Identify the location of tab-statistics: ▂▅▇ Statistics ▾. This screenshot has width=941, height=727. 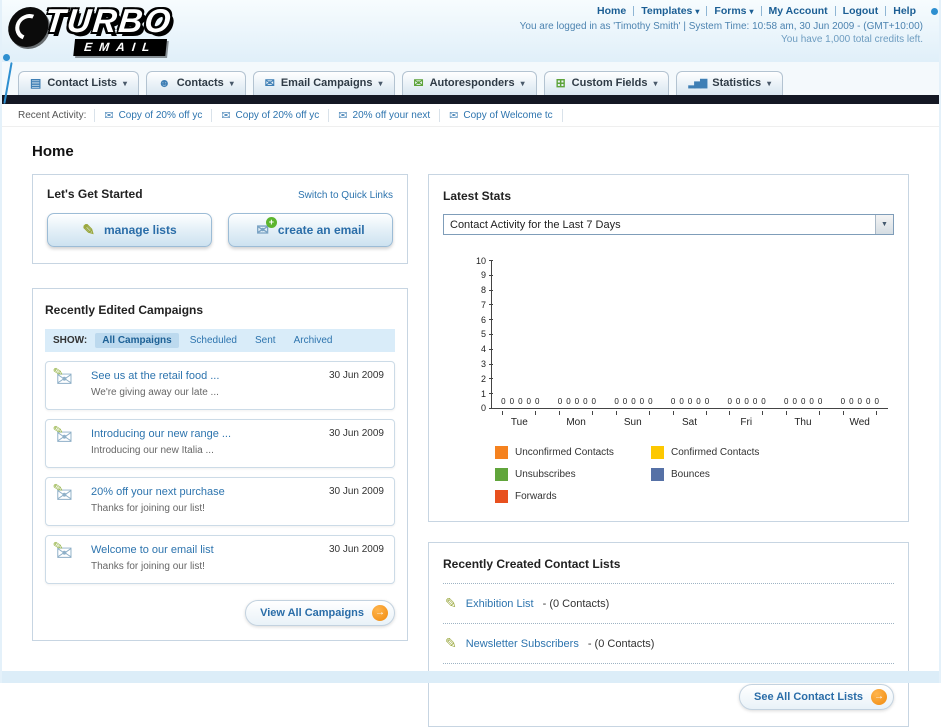
(730, 83).